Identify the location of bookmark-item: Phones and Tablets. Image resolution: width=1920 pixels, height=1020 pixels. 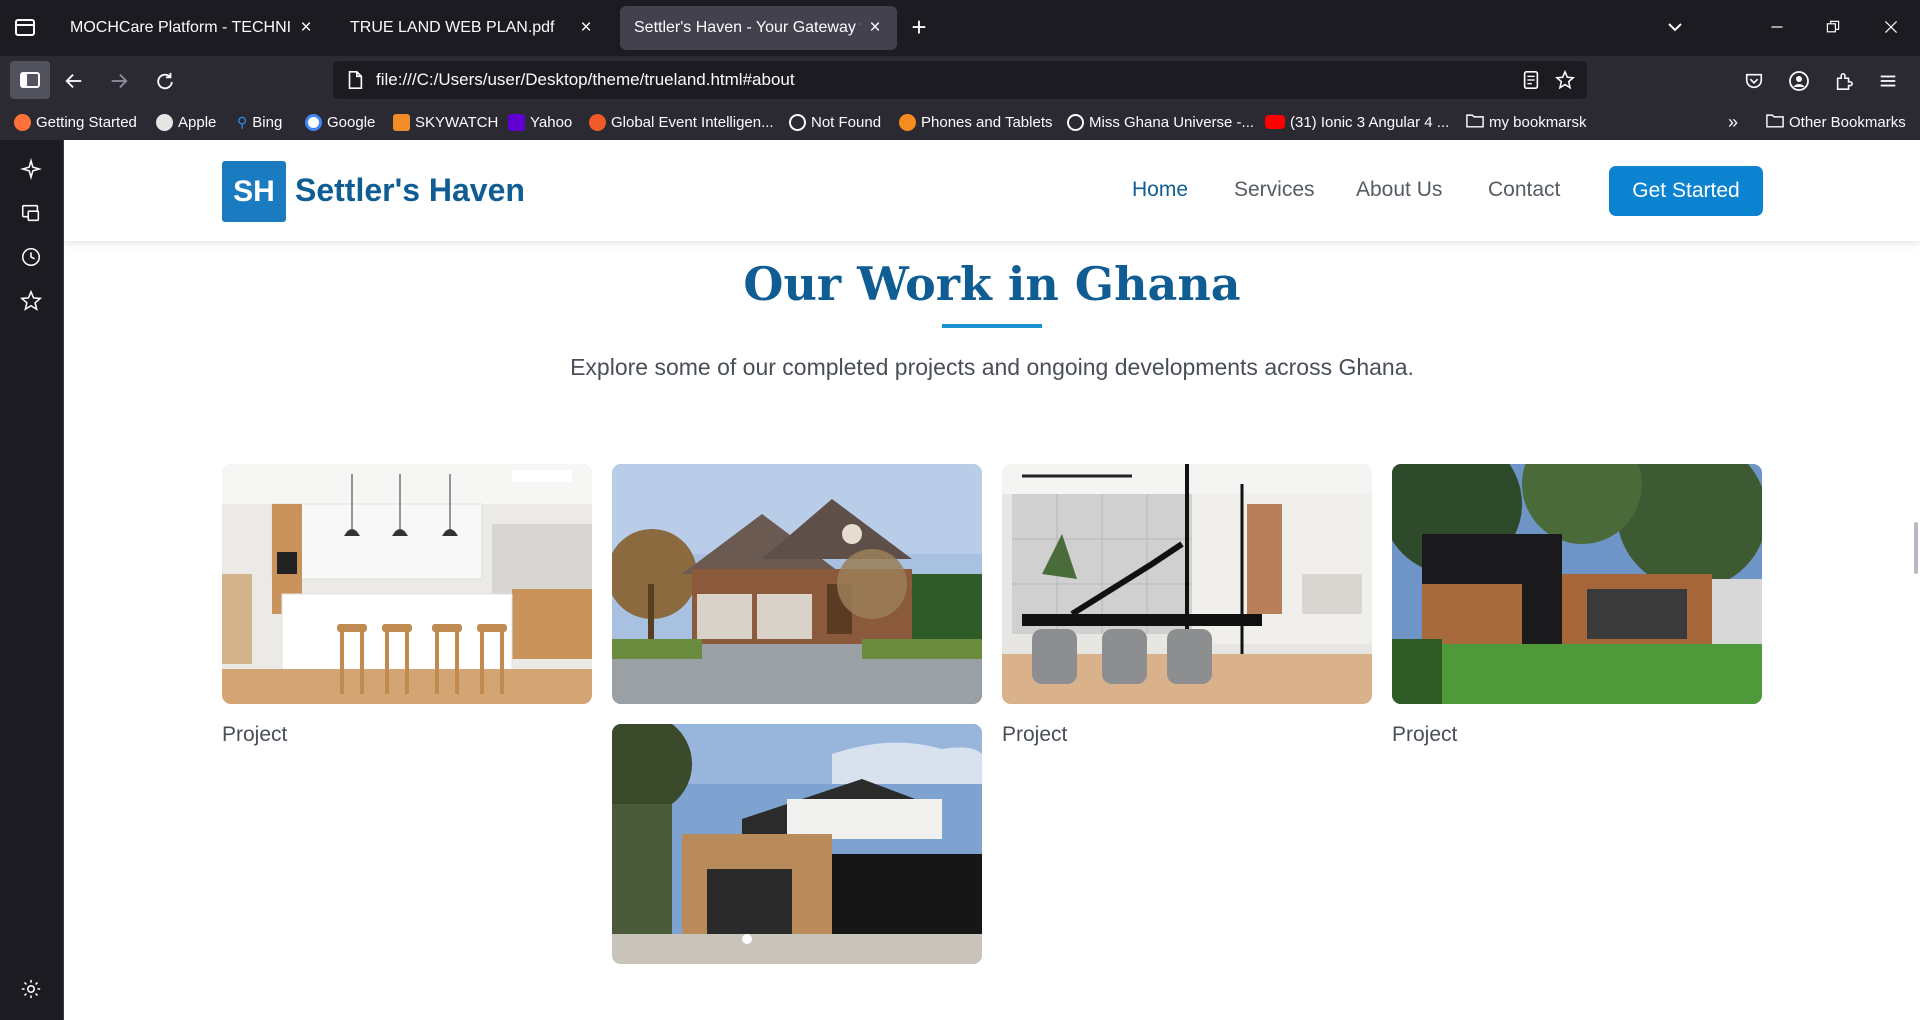
(976, 122).